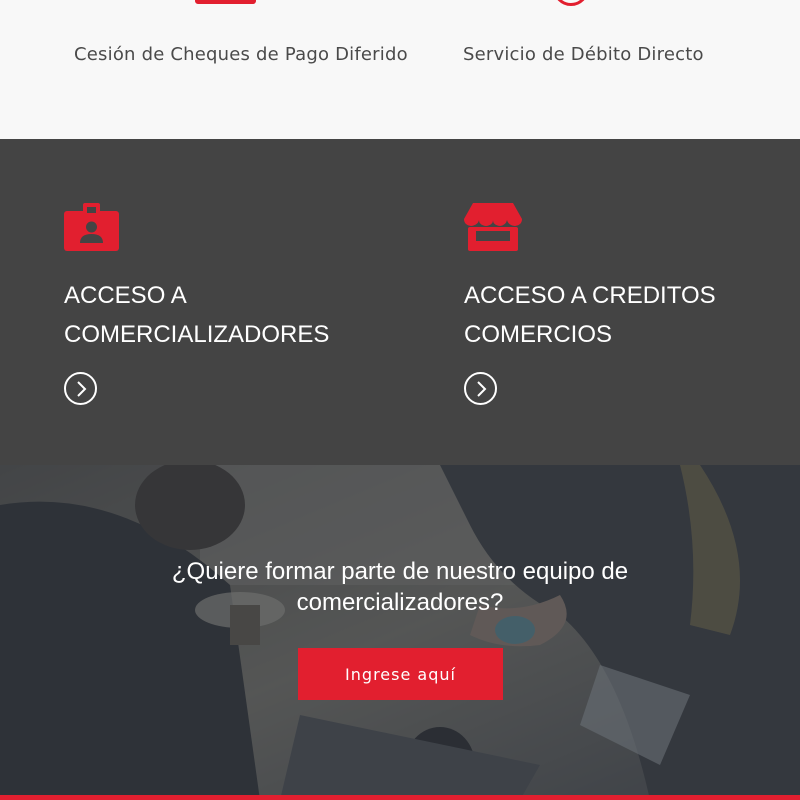 This screenshot has width=800, height=800. Describe the element at coordinates (92, 229) in the screenshot. I see `id-badge-icon` at that location.